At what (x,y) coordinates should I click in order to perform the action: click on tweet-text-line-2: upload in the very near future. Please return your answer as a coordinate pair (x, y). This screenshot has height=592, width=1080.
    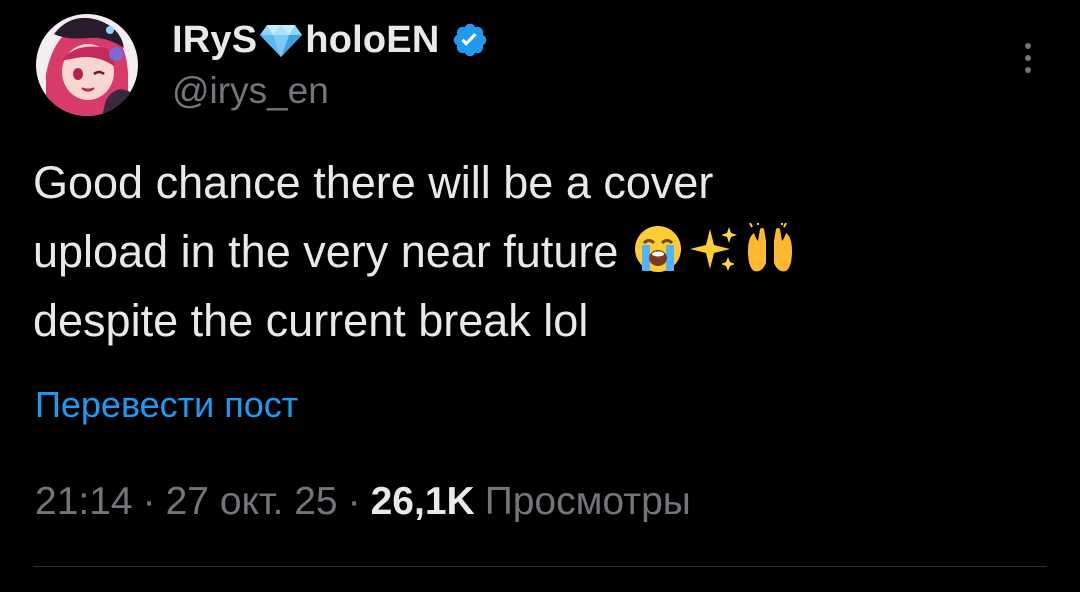
    Looking at the image, I should click on (533, 251).